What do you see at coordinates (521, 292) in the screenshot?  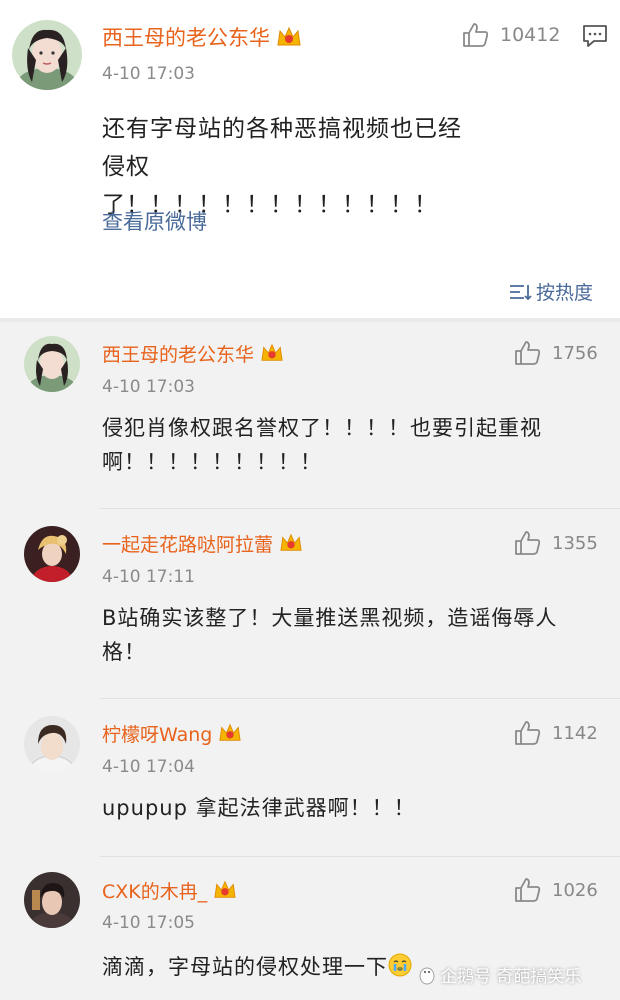 I see `sort-icon` at bounding box center [521, 292].